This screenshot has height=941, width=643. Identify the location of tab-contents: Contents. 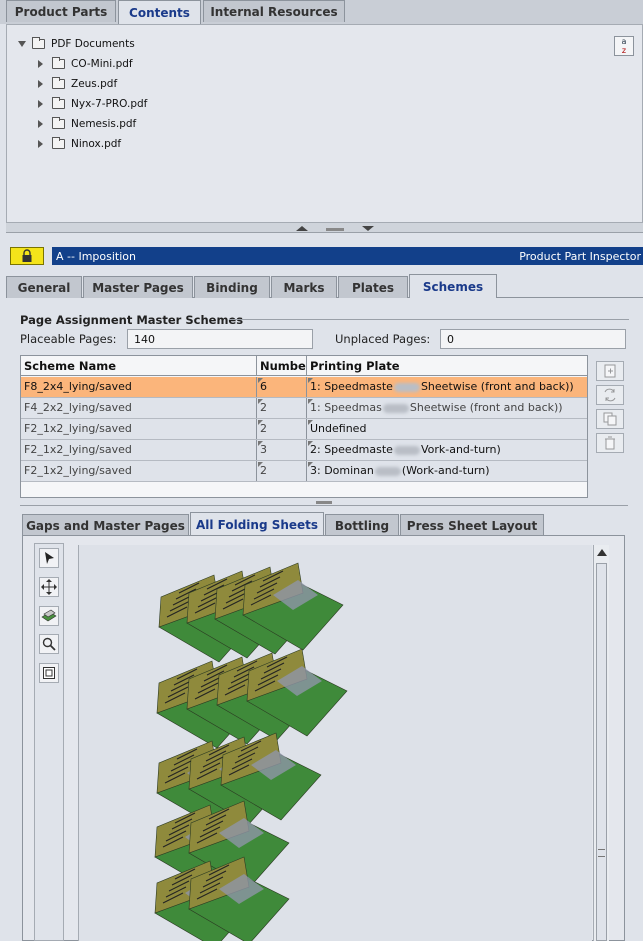
(159, 12).